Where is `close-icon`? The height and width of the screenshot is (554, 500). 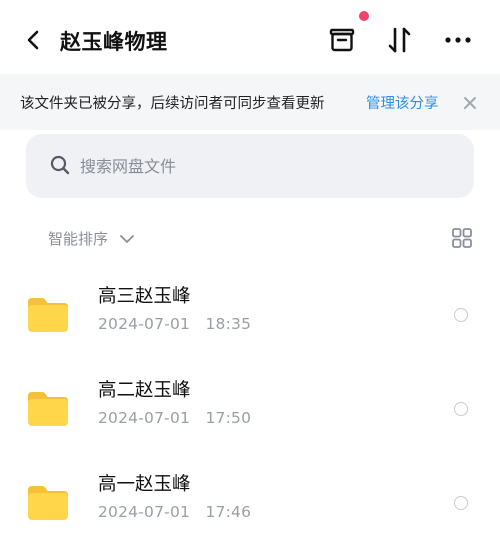
close-icon is located at coordinates (470, 103).